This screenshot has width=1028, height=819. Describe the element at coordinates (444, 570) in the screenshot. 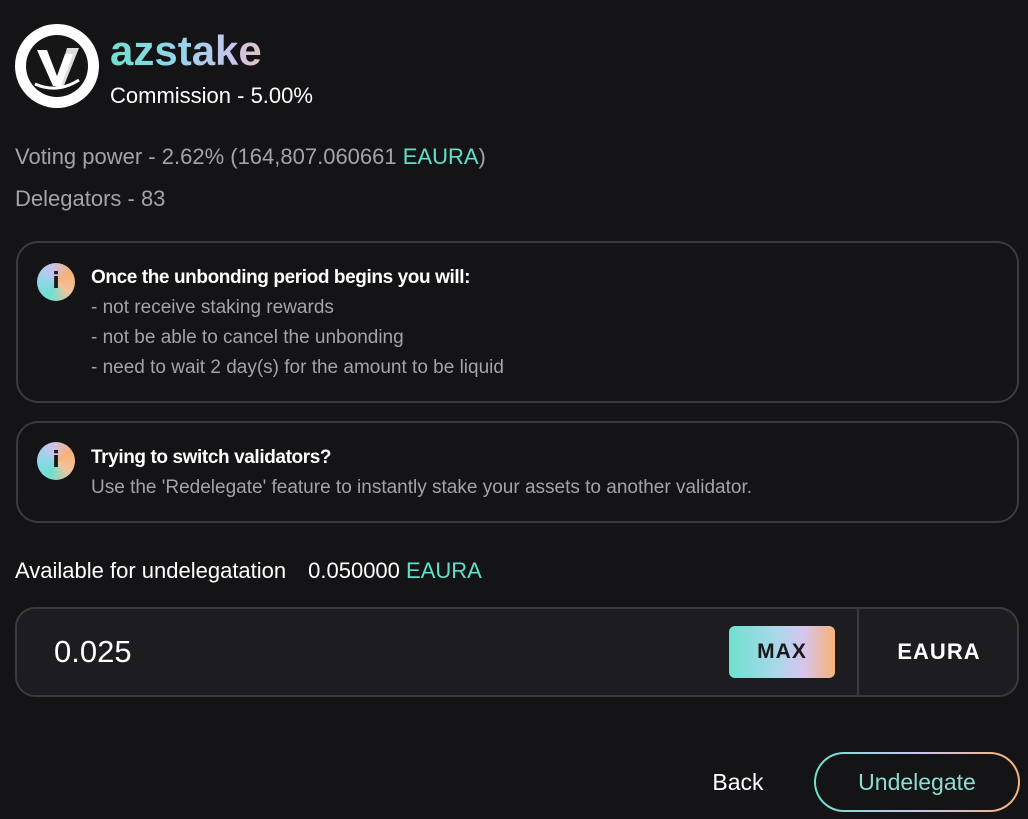

I see `available-denom: EAURA` at that location.